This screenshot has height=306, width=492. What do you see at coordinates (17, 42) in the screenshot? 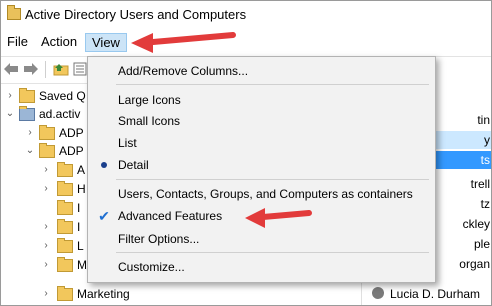
I see `menu-file: File` at bounding box center [17, 42].